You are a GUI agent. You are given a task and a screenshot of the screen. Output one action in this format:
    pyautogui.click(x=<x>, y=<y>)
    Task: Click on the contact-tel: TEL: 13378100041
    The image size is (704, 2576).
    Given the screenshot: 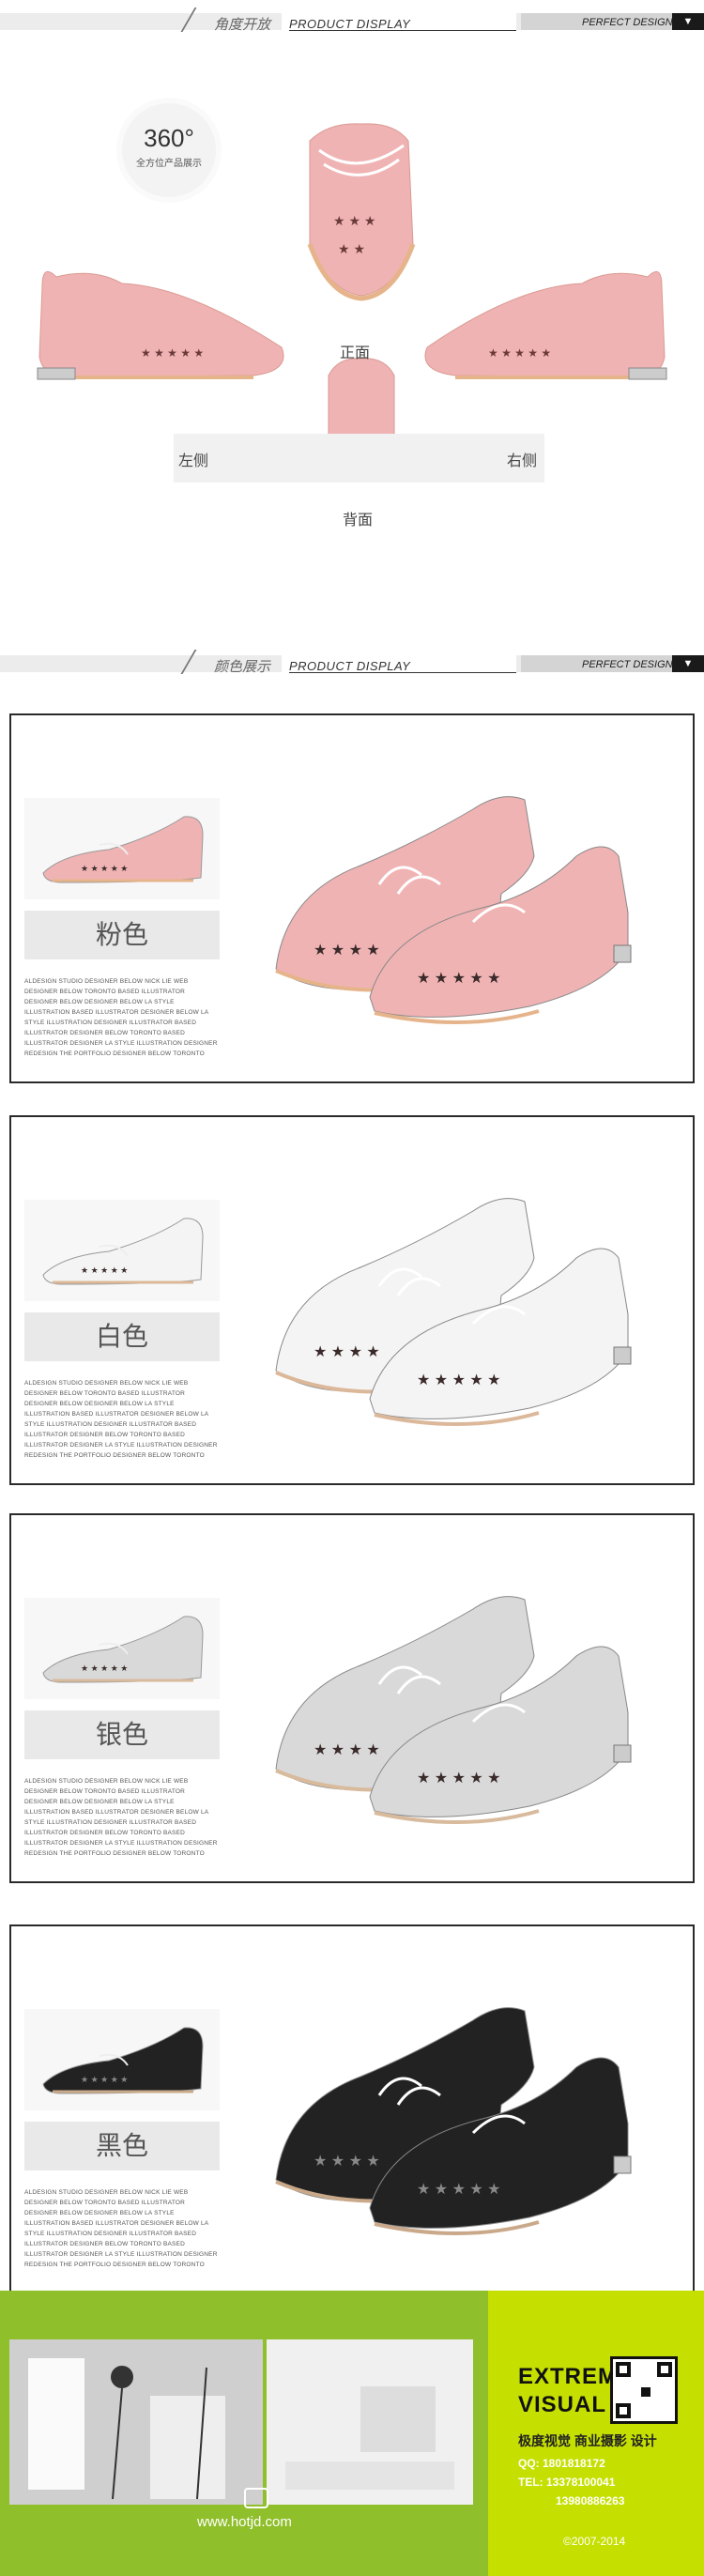 What is the action you would take?
    pyautogui.click(x=567, y=2482)
    